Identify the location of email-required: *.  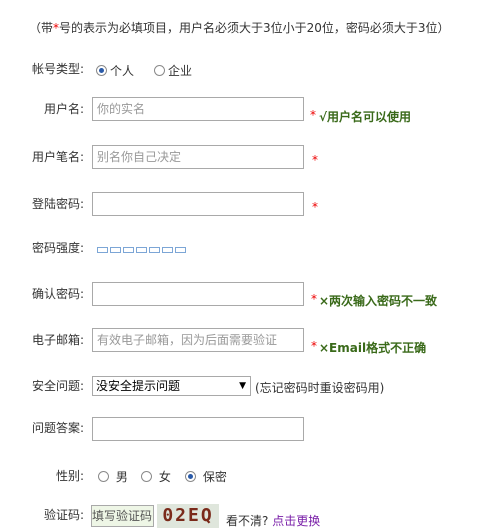
(314, 346).